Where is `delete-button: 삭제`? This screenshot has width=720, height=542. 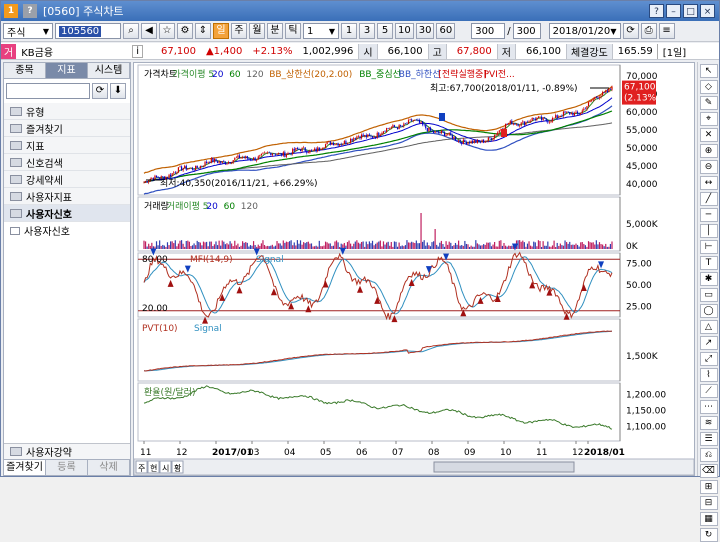 delete-button: 삭제 is located at coordinates (109, 467).